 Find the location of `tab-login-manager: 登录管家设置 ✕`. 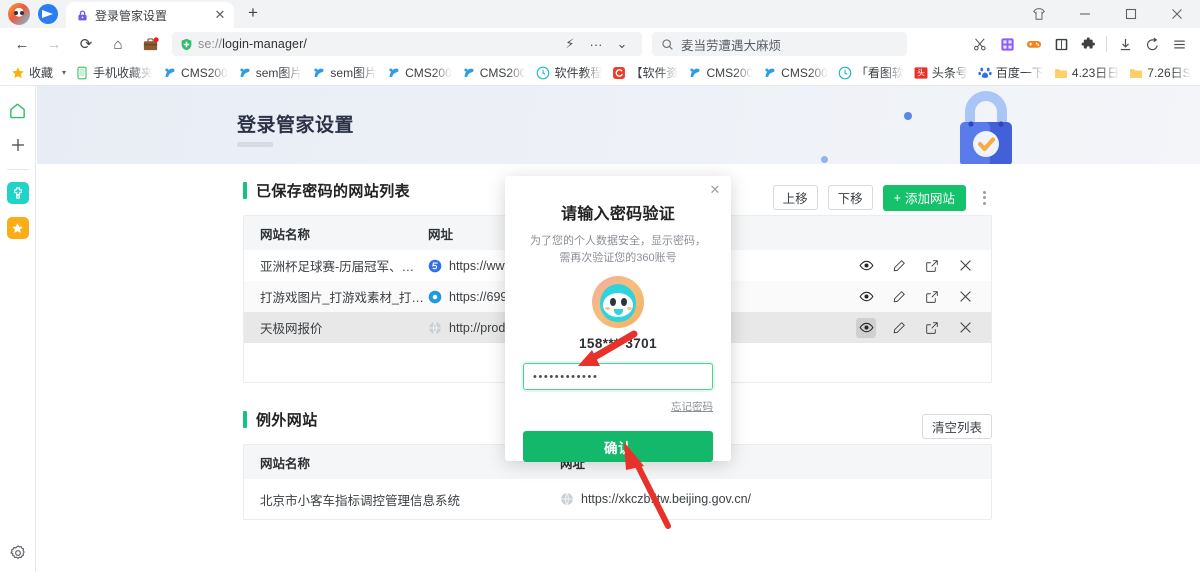

tab-login-manager: 登录管家设置 ✕ is located at coordinates (150, 15).